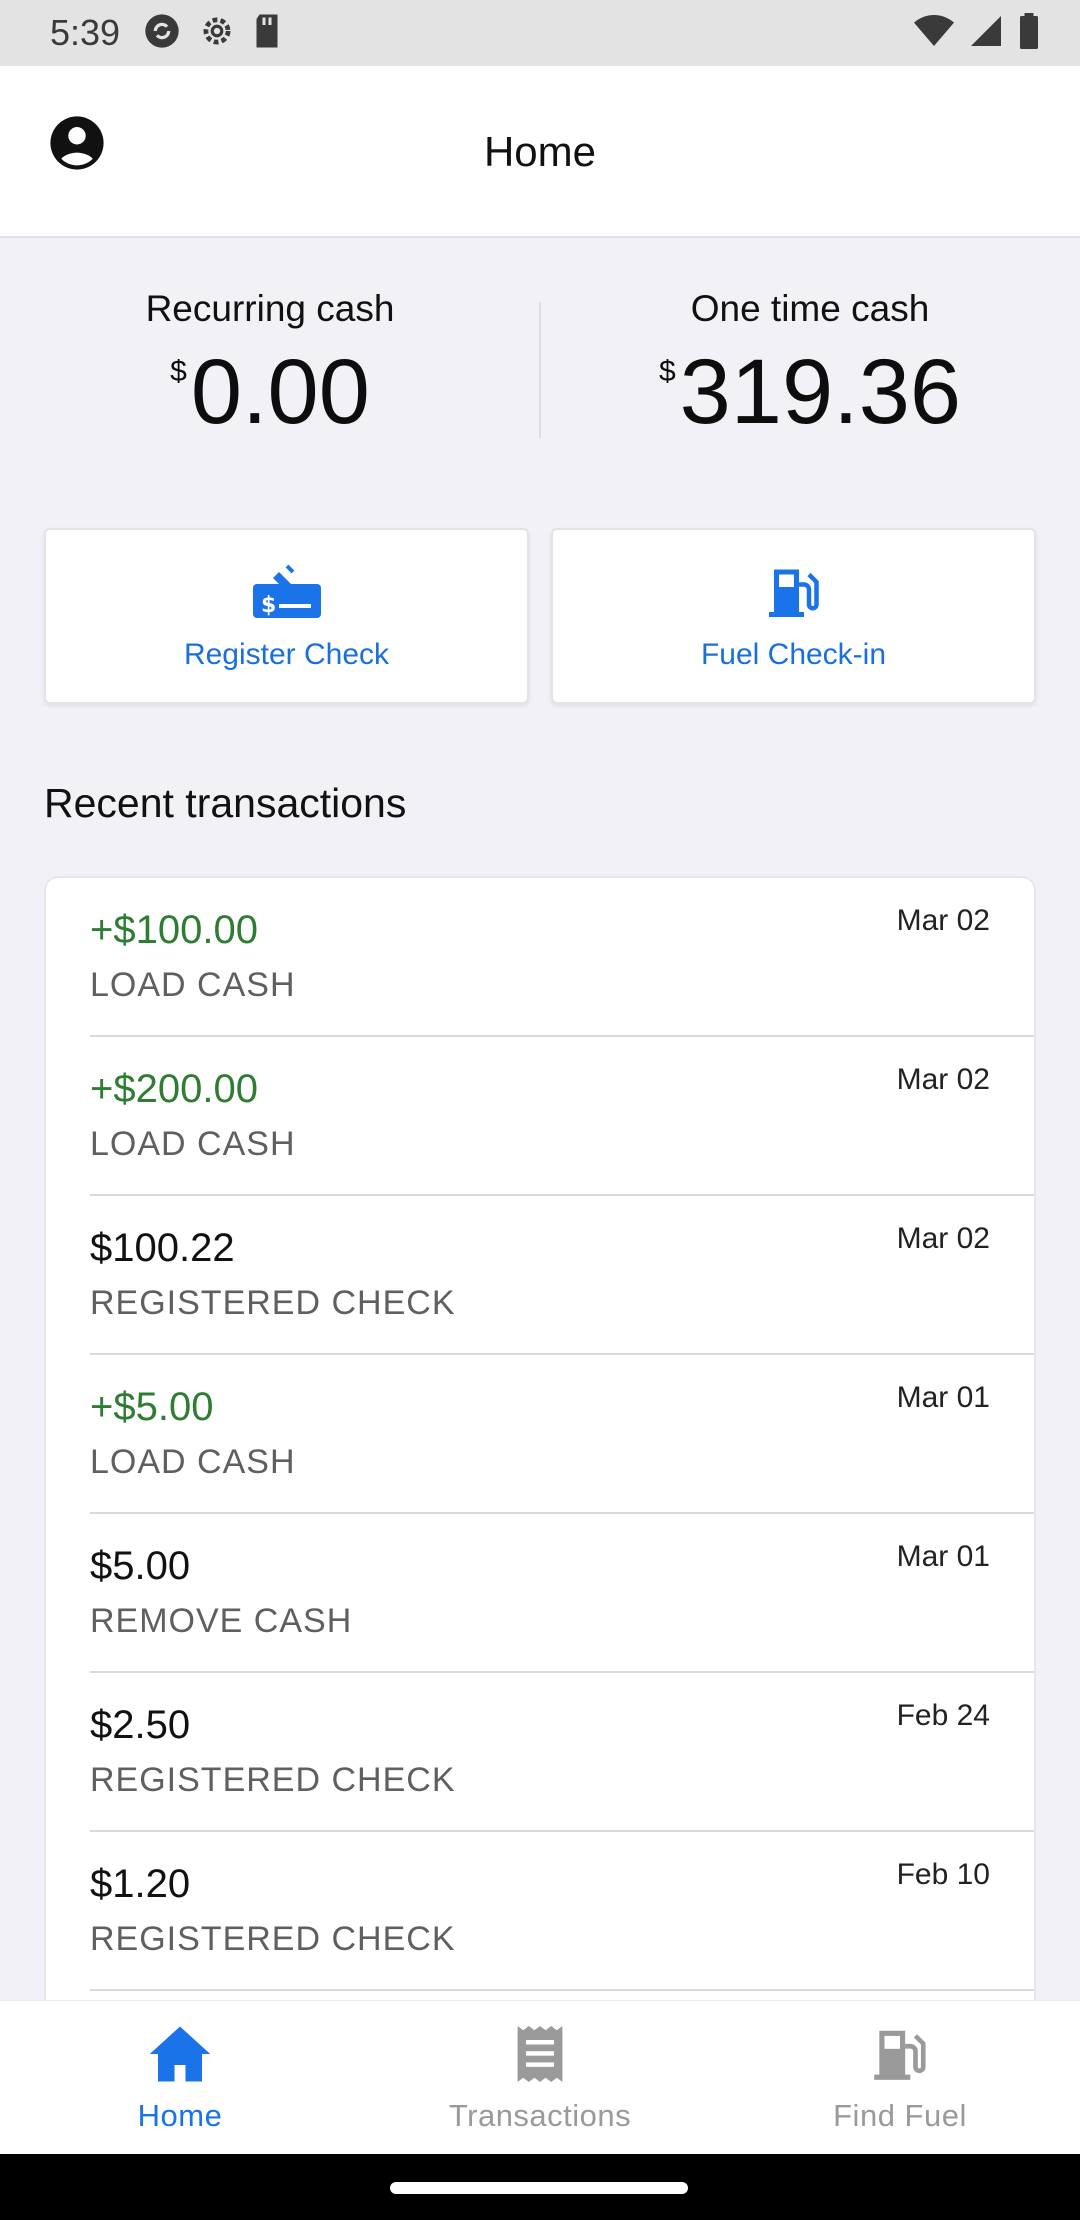 The height and width of the screenshot is (2220, 1080). Describe the element at coordinates (562, 1116) in the screenshot. I see `list-item: +$200.00 LOAD CASH Mar 02` at that location.